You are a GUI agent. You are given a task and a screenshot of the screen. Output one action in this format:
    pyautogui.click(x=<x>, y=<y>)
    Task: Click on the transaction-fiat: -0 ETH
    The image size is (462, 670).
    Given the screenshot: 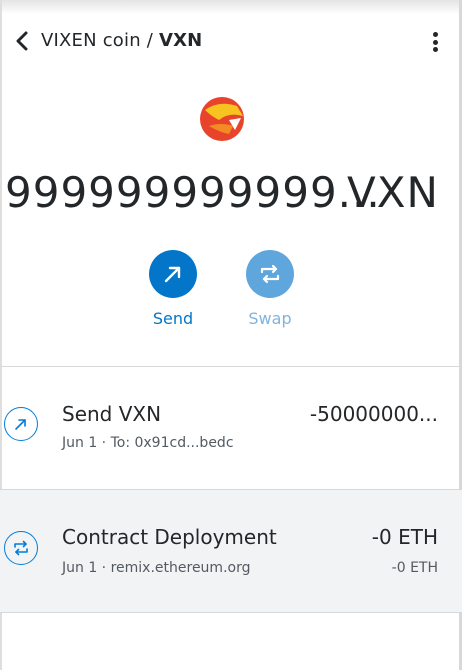 What is the action you would take?
    pyautogui.click(x=414, y=568)
    